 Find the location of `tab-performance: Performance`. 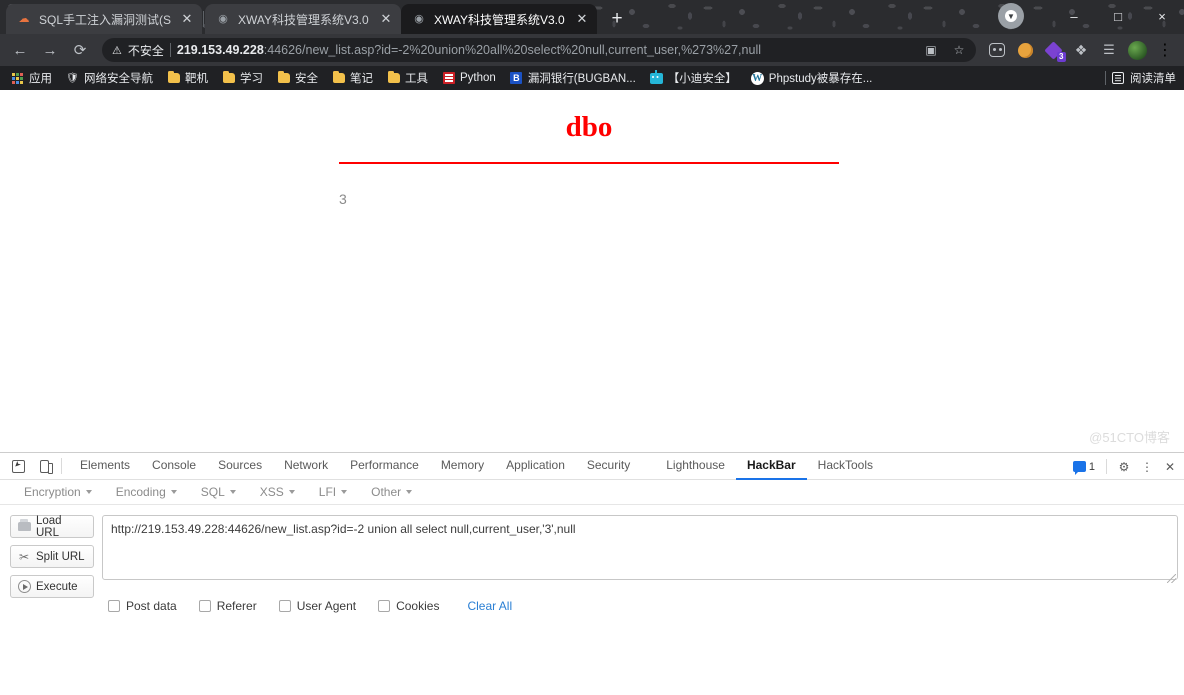

tab-performance: Performance is located at coordinates (384, 466).